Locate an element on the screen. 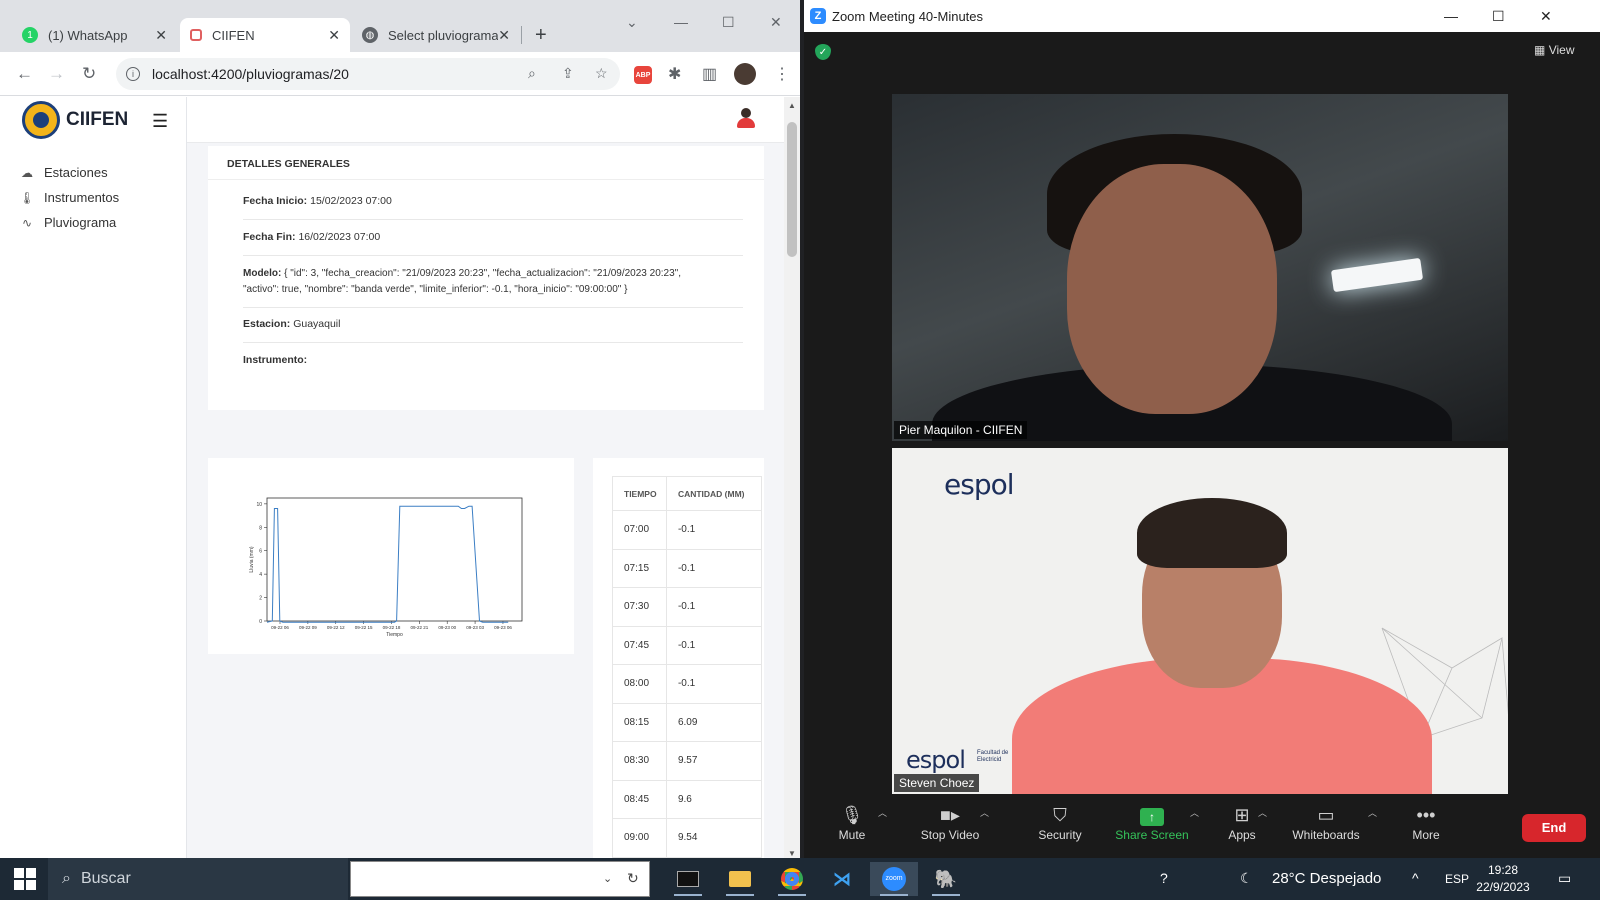  more-button: ••• More is located at coordinates (1426, 822).